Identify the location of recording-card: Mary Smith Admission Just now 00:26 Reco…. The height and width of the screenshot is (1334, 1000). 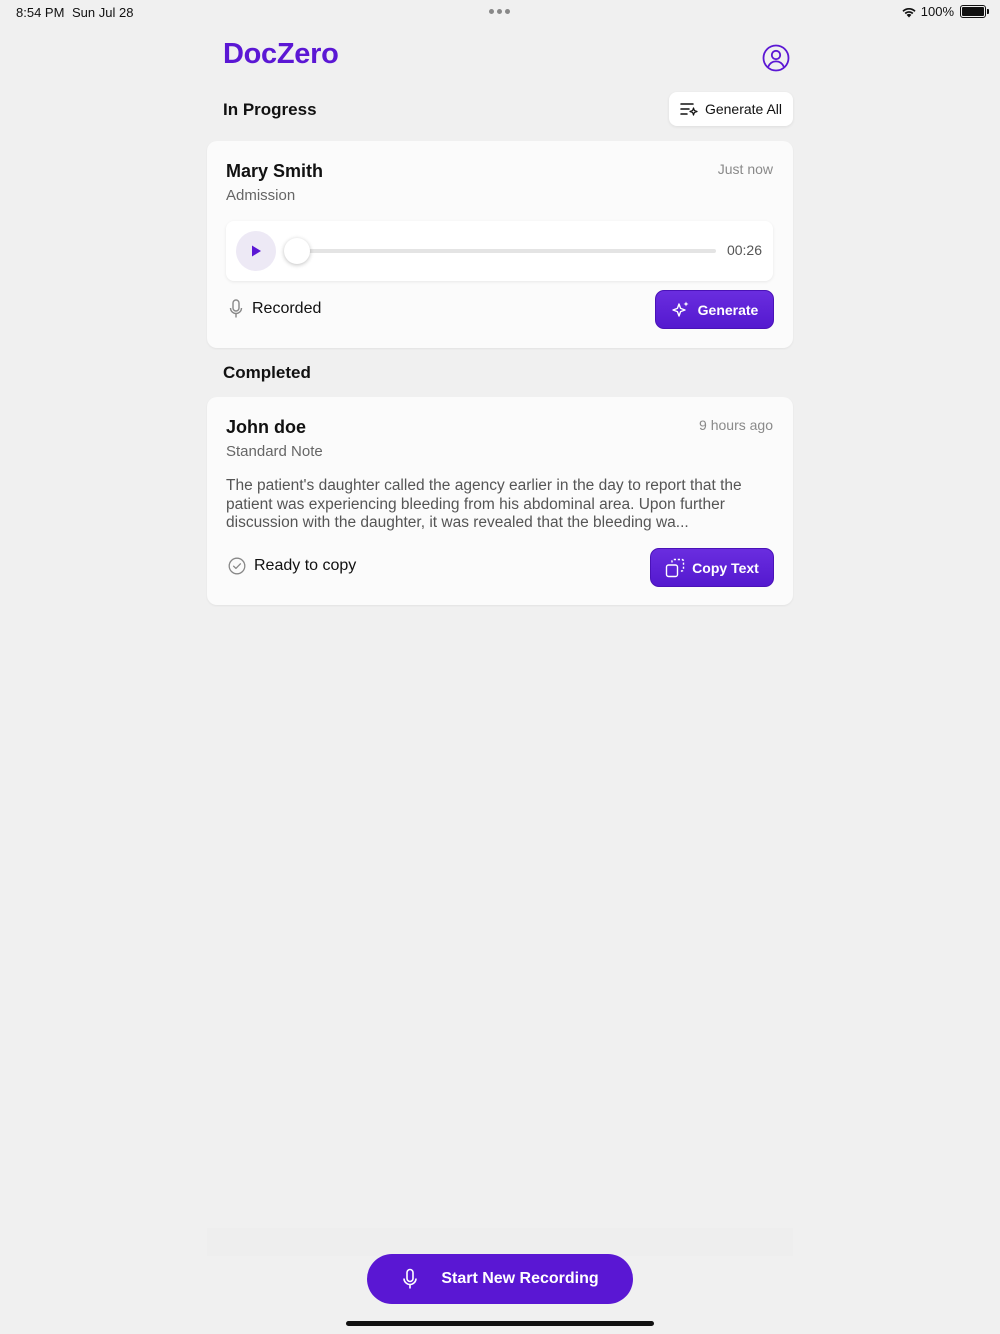
(500, 244).